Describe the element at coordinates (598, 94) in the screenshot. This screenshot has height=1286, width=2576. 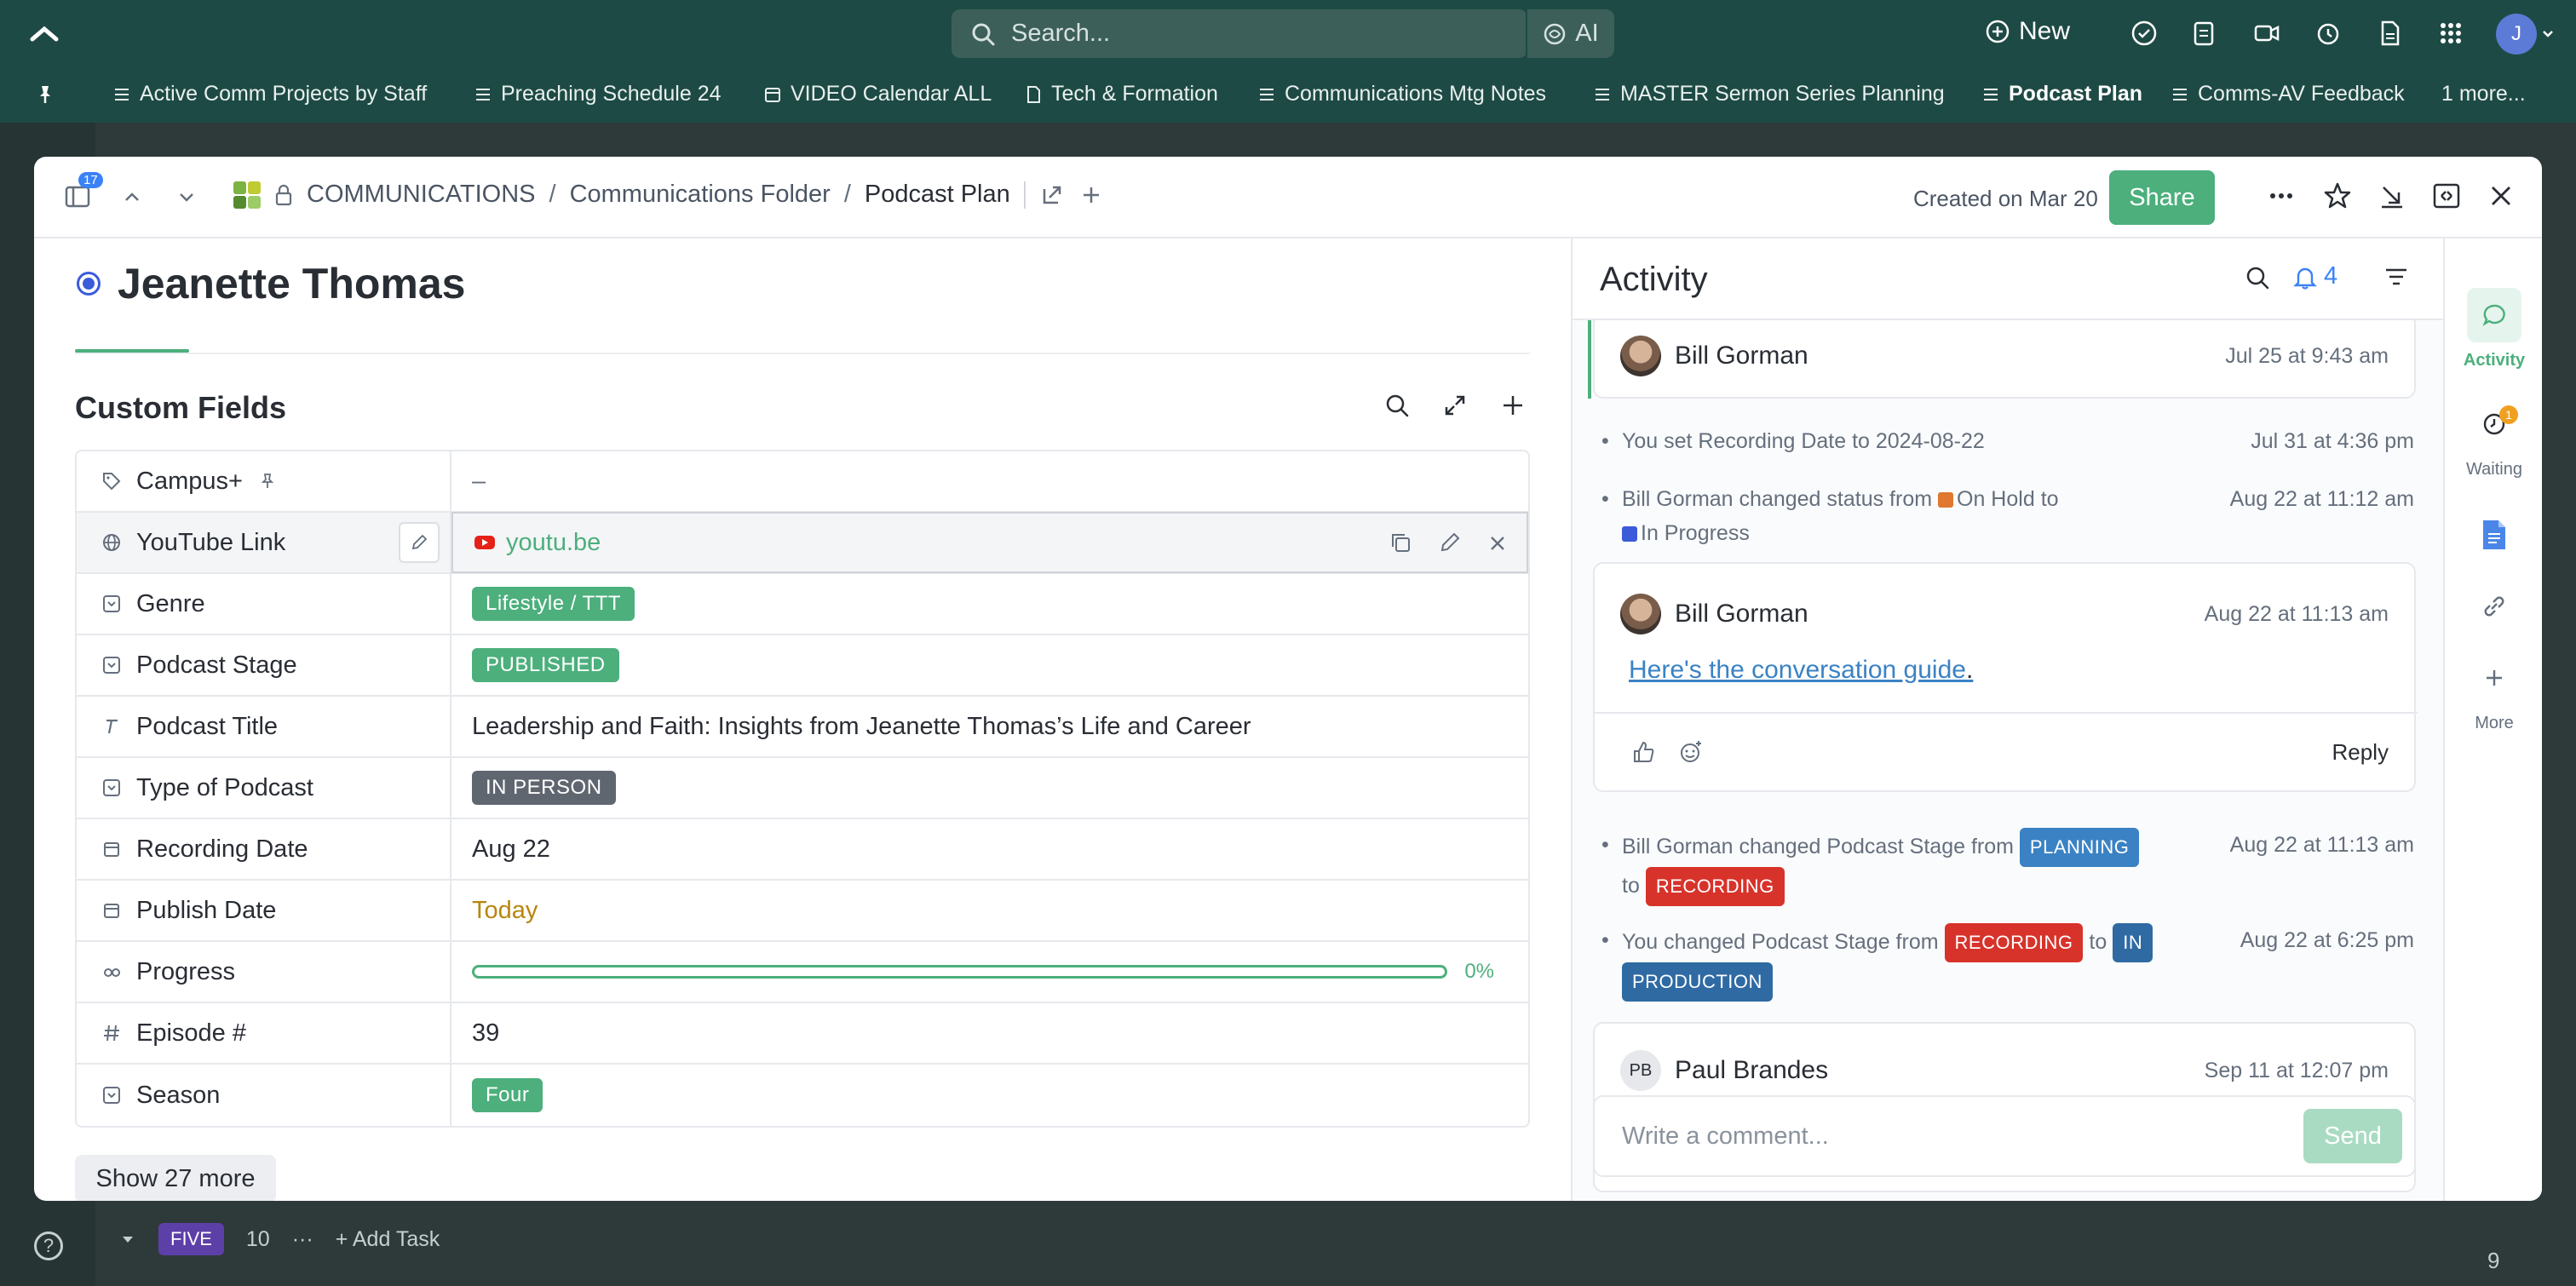
I see `favorite-item: Preaching Schedule 24` at that location.